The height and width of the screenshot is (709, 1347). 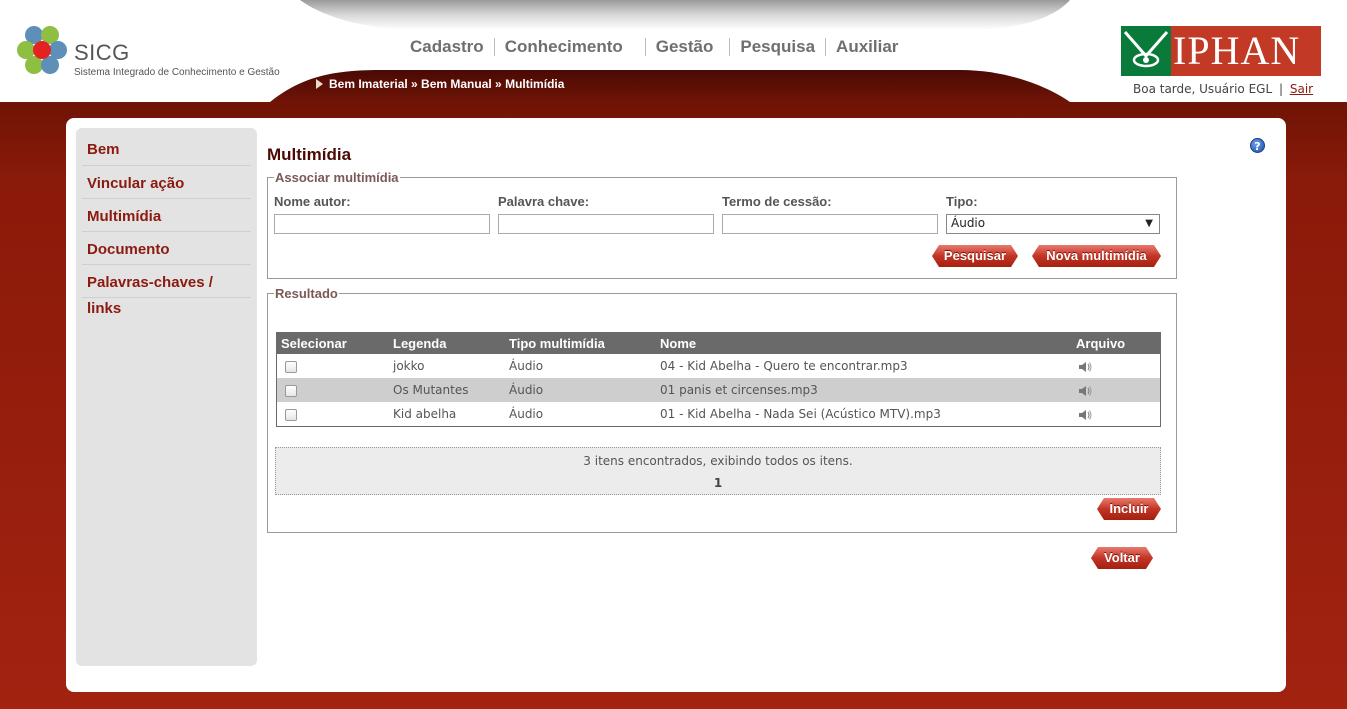 I want to click on column-header-nome: Nome, so click(x=864, y=343).